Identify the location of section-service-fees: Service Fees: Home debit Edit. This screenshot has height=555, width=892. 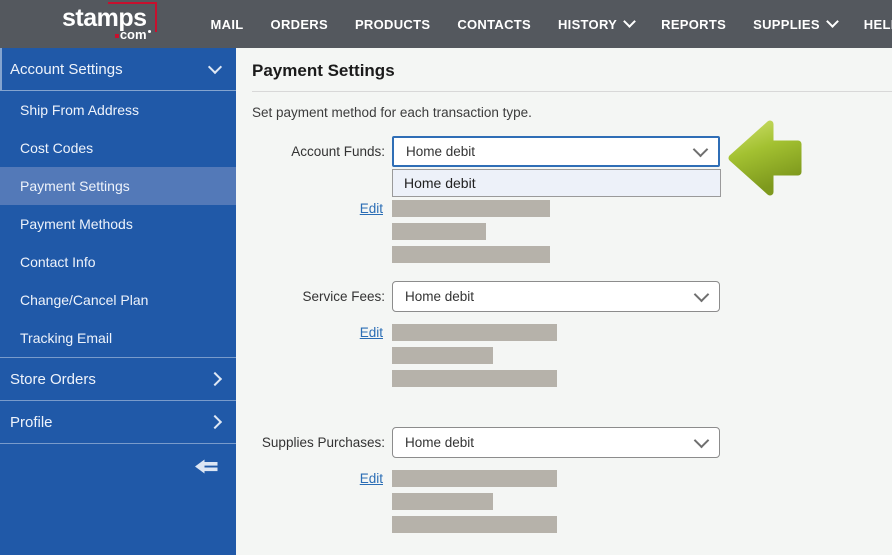
(564, 334).